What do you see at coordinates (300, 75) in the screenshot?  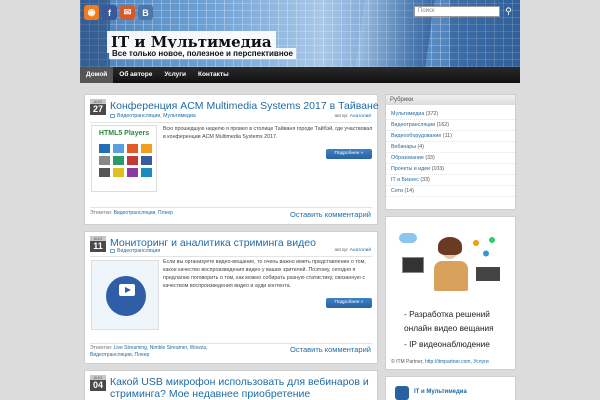 I see `main-nav: Домой Об авторе Услуги Контакты` at bounding box center [300, 75].